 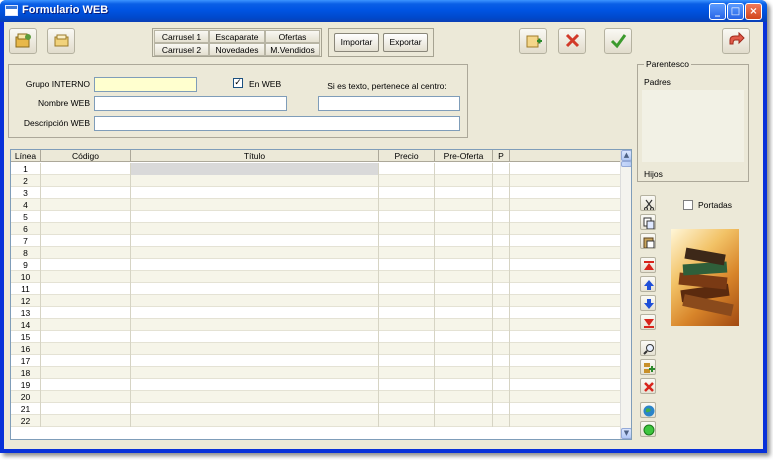 I want to click on table-row: 13, so click(x=317, y=313).